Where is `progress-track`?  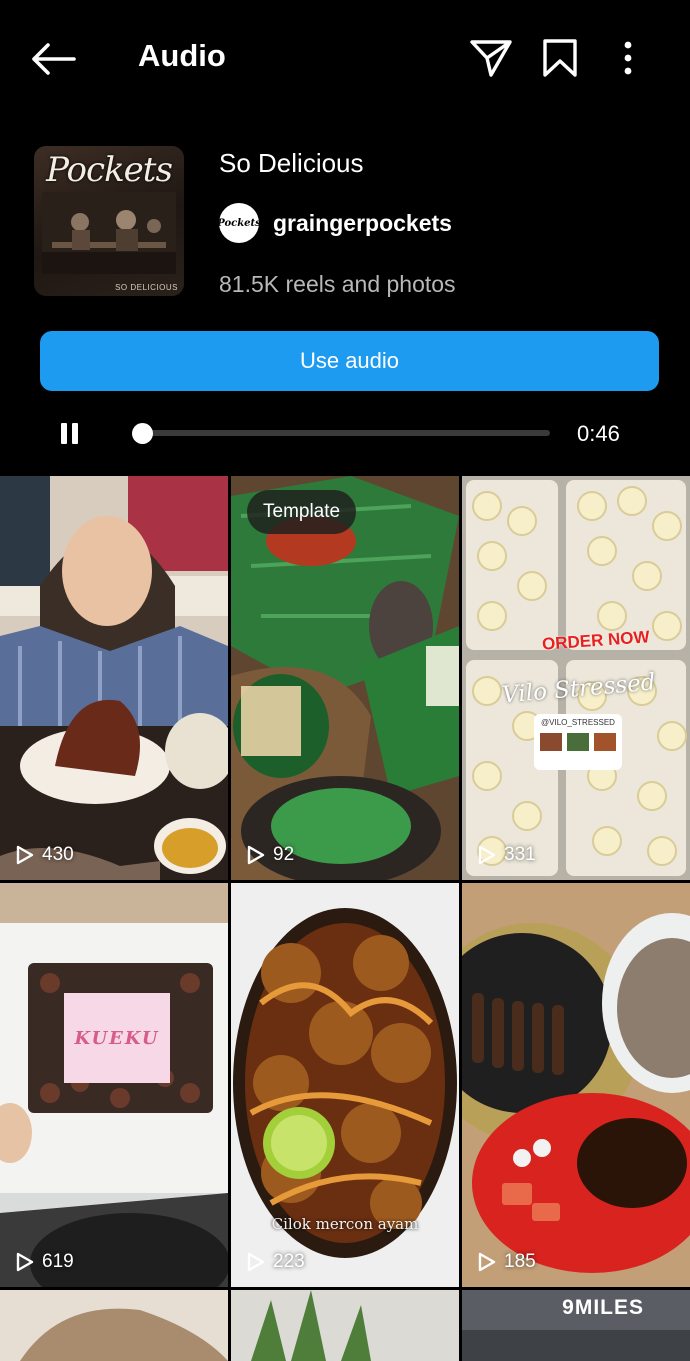 progress-track is located at coordinates (344, 433).